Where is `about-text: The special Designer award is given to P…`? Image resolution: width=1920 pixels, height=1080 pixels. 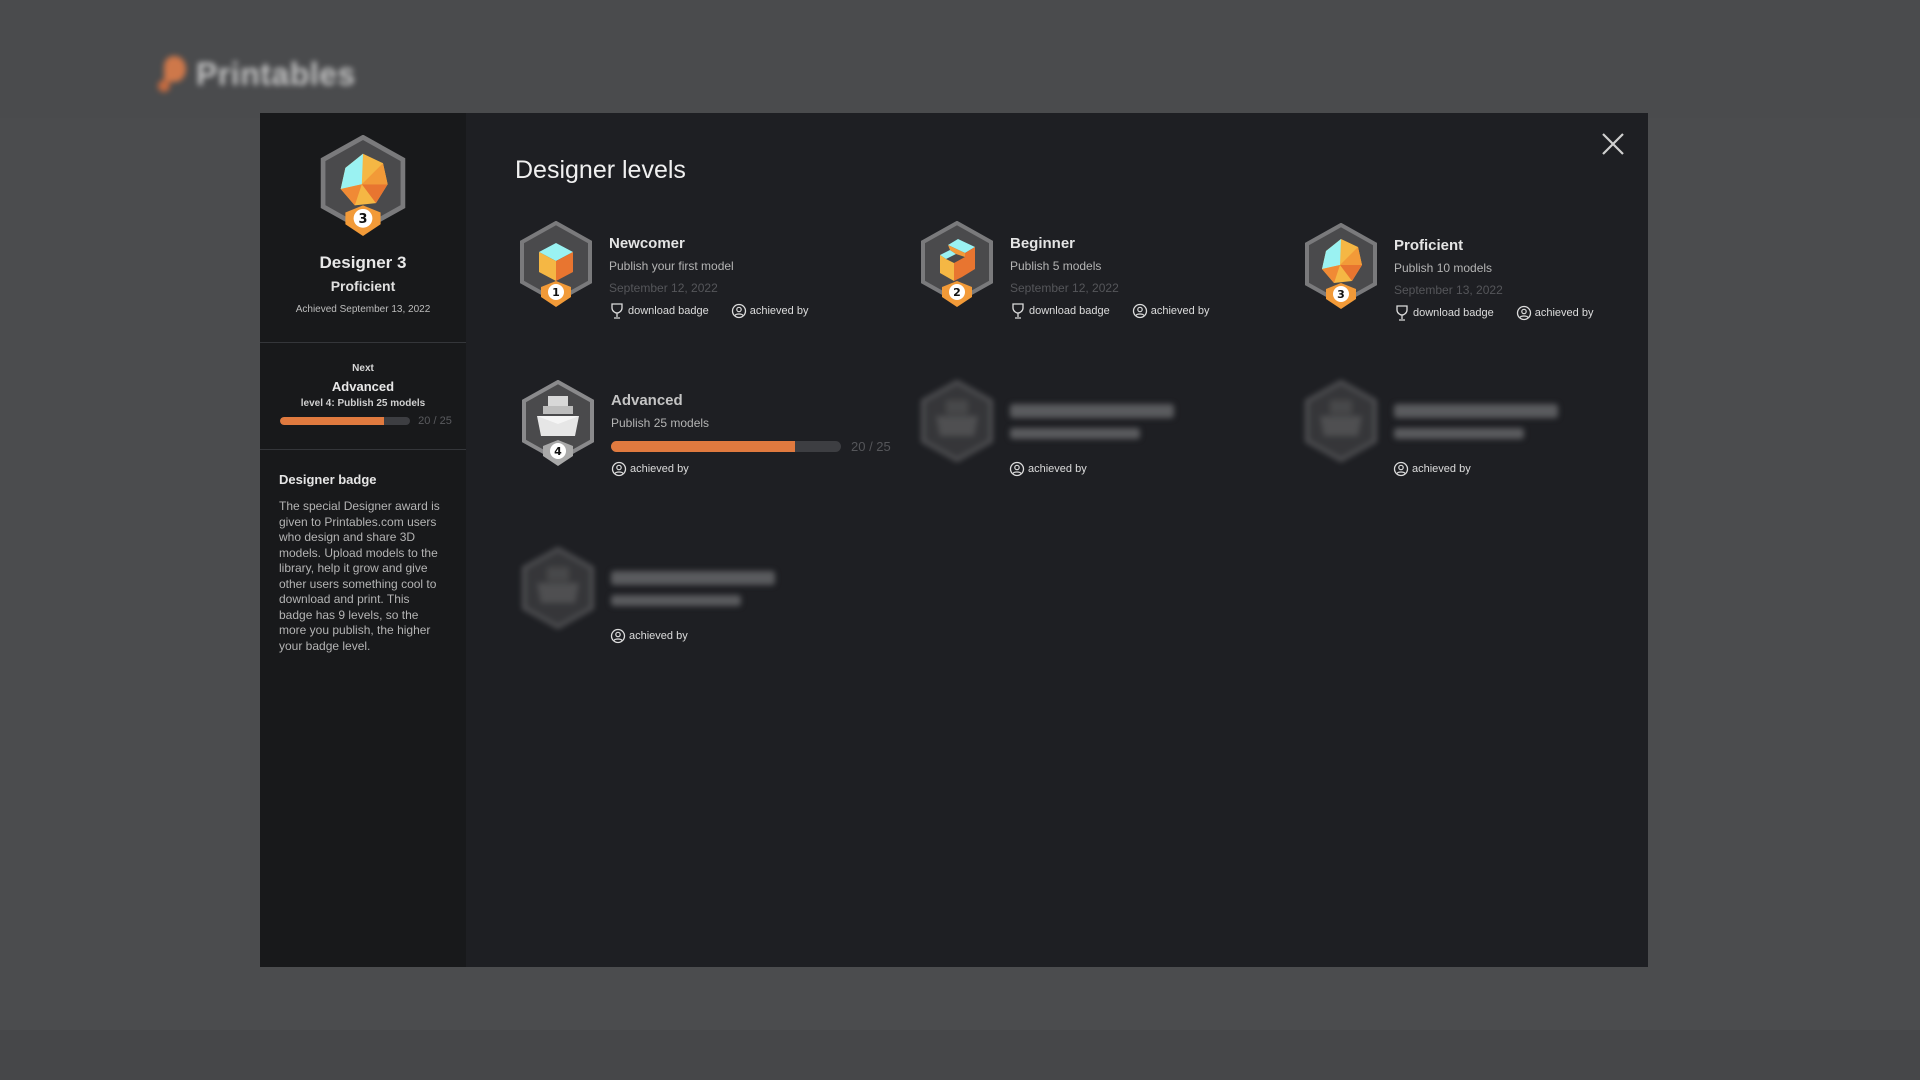
about-text: The special Designer award is given to P… is located at coordinates (359, 576).